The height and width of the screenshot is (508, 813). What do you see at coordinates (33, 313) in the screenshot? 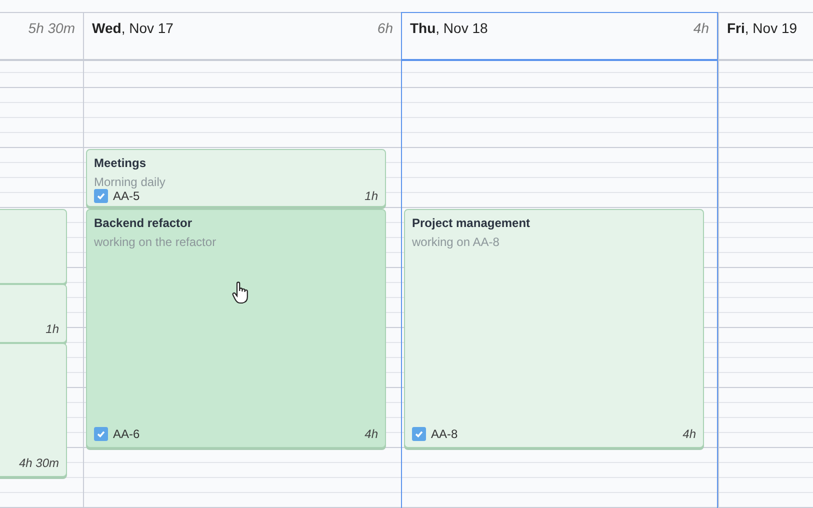
I see `event-card: 1h` at bounding box center [33, 313].